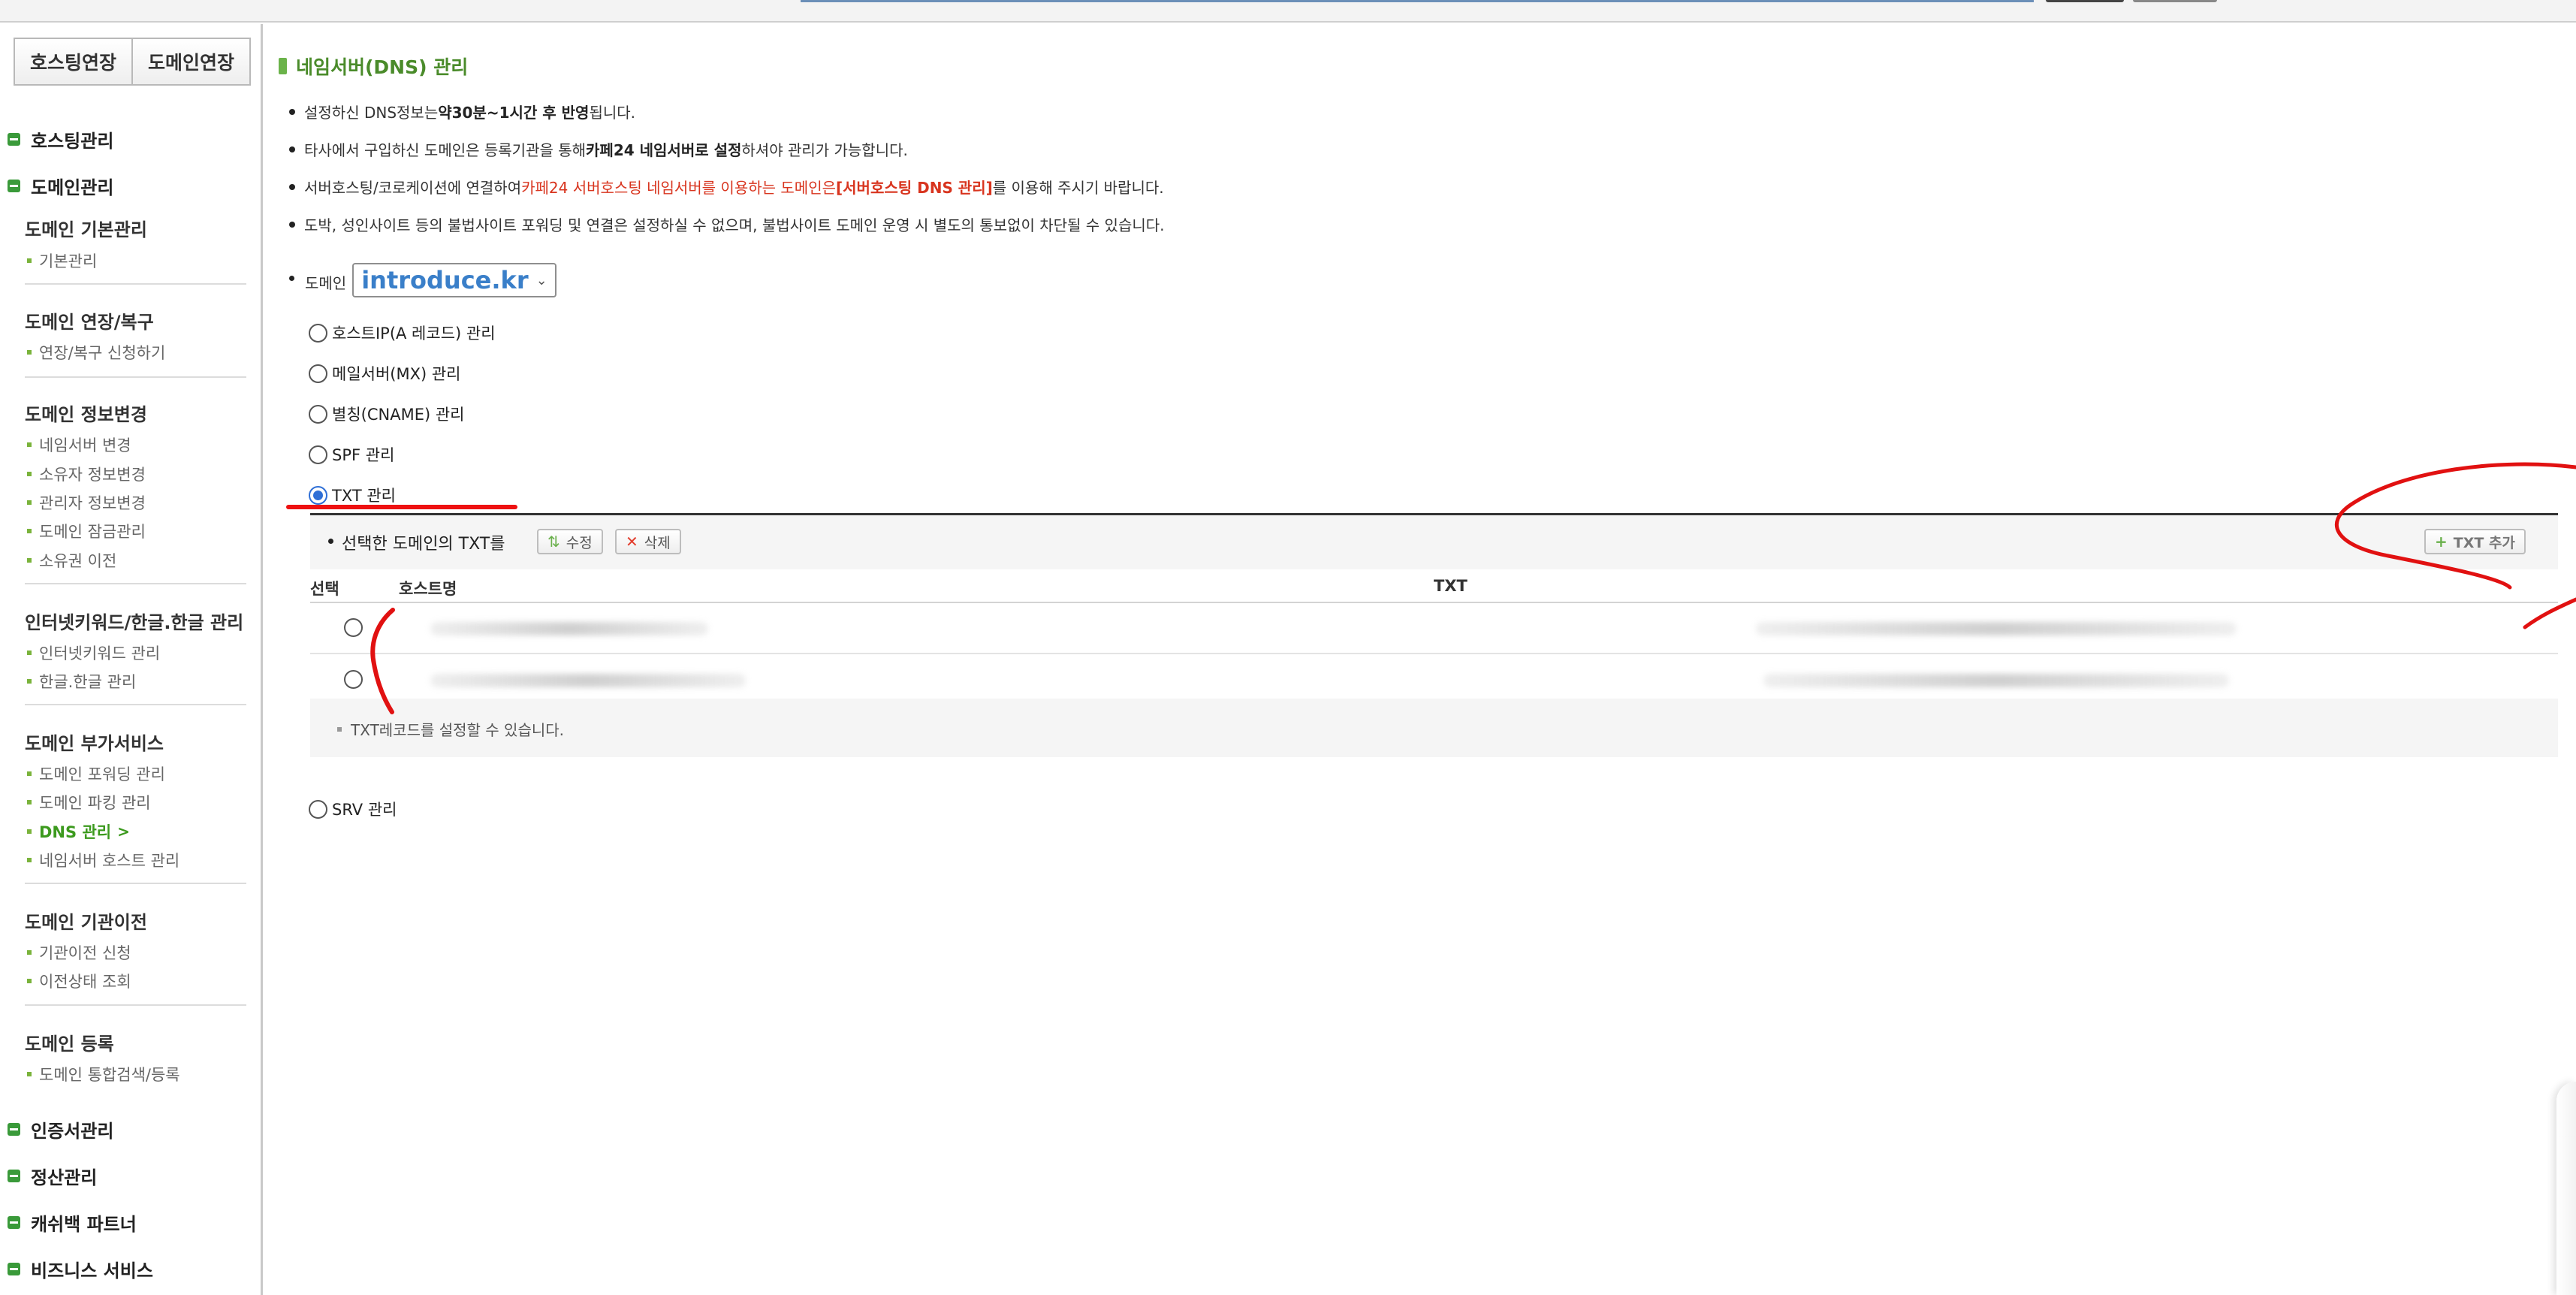 This screenshot has height=1295, width=2576. I want to click on sidebar-item-dns: DNS 관리 >, so click(79, 831).